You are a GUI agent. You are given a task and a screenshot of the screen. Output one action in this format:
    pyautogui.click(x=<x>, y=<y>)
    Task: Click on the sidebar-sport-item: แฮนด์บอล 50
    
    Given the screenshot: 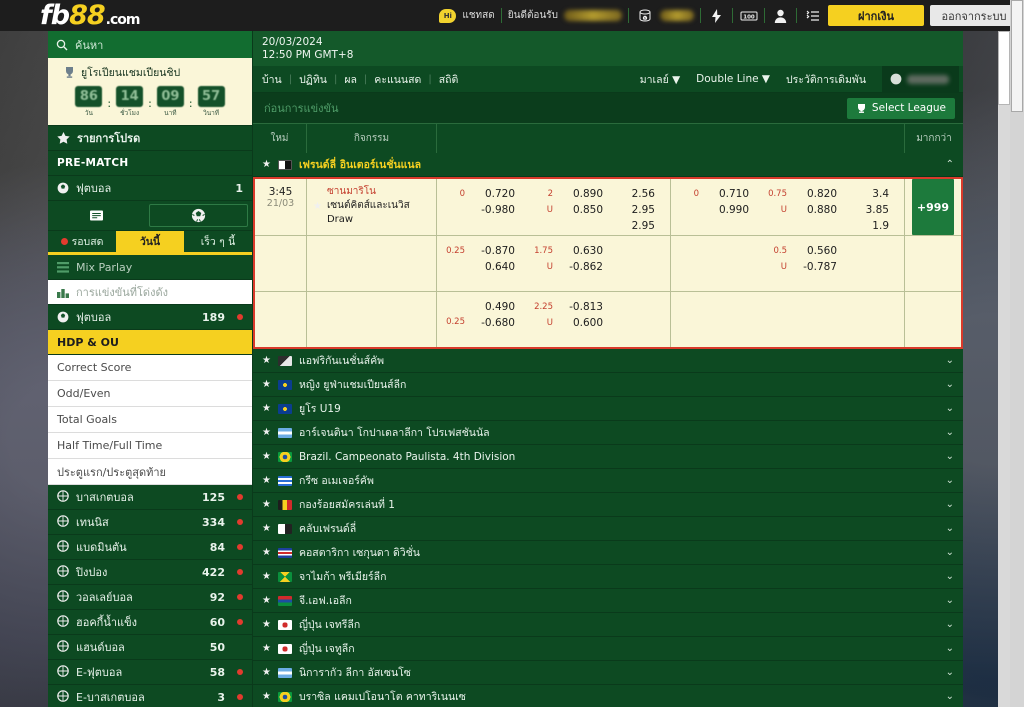 What is the action you would take?
    pyautogui.click(x=150, y=647)
    